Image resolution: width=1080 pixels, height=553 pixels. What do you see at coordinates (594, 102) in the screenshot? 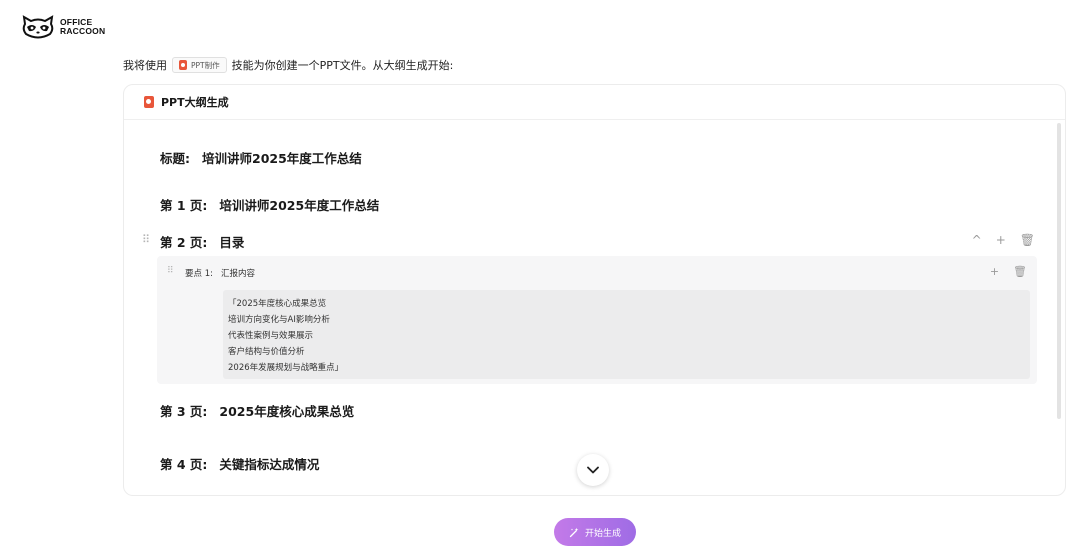
I see `card-header: PPT大纲生成` at bounding box center [594, 102].